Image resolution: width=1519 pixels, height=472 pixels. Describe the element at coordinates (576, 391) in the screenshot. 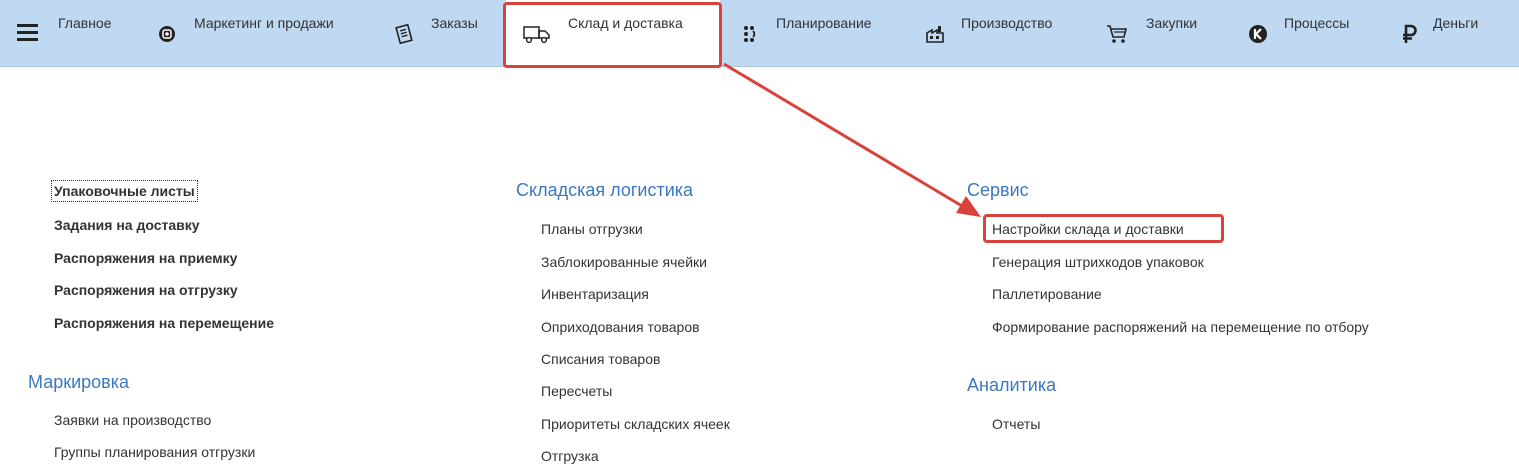

I see `link-recounts: Пересчеты` at that location.